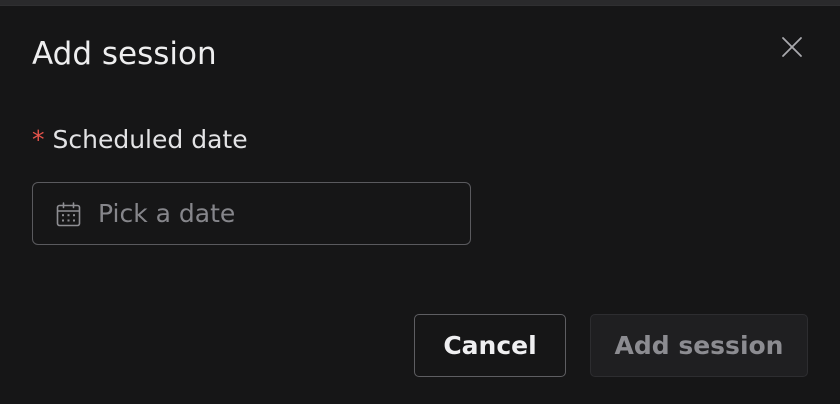 This screenshot has height=404, width=840. I want to click on cancel-button: Cancel, so click(490, 345).